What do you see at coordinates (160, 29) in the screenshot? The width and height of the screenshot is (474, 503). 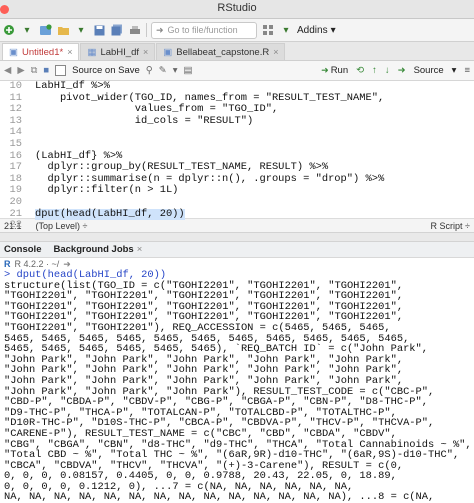 I see `goto-arrow-icon: ➜` at bounding box center [160, 29].